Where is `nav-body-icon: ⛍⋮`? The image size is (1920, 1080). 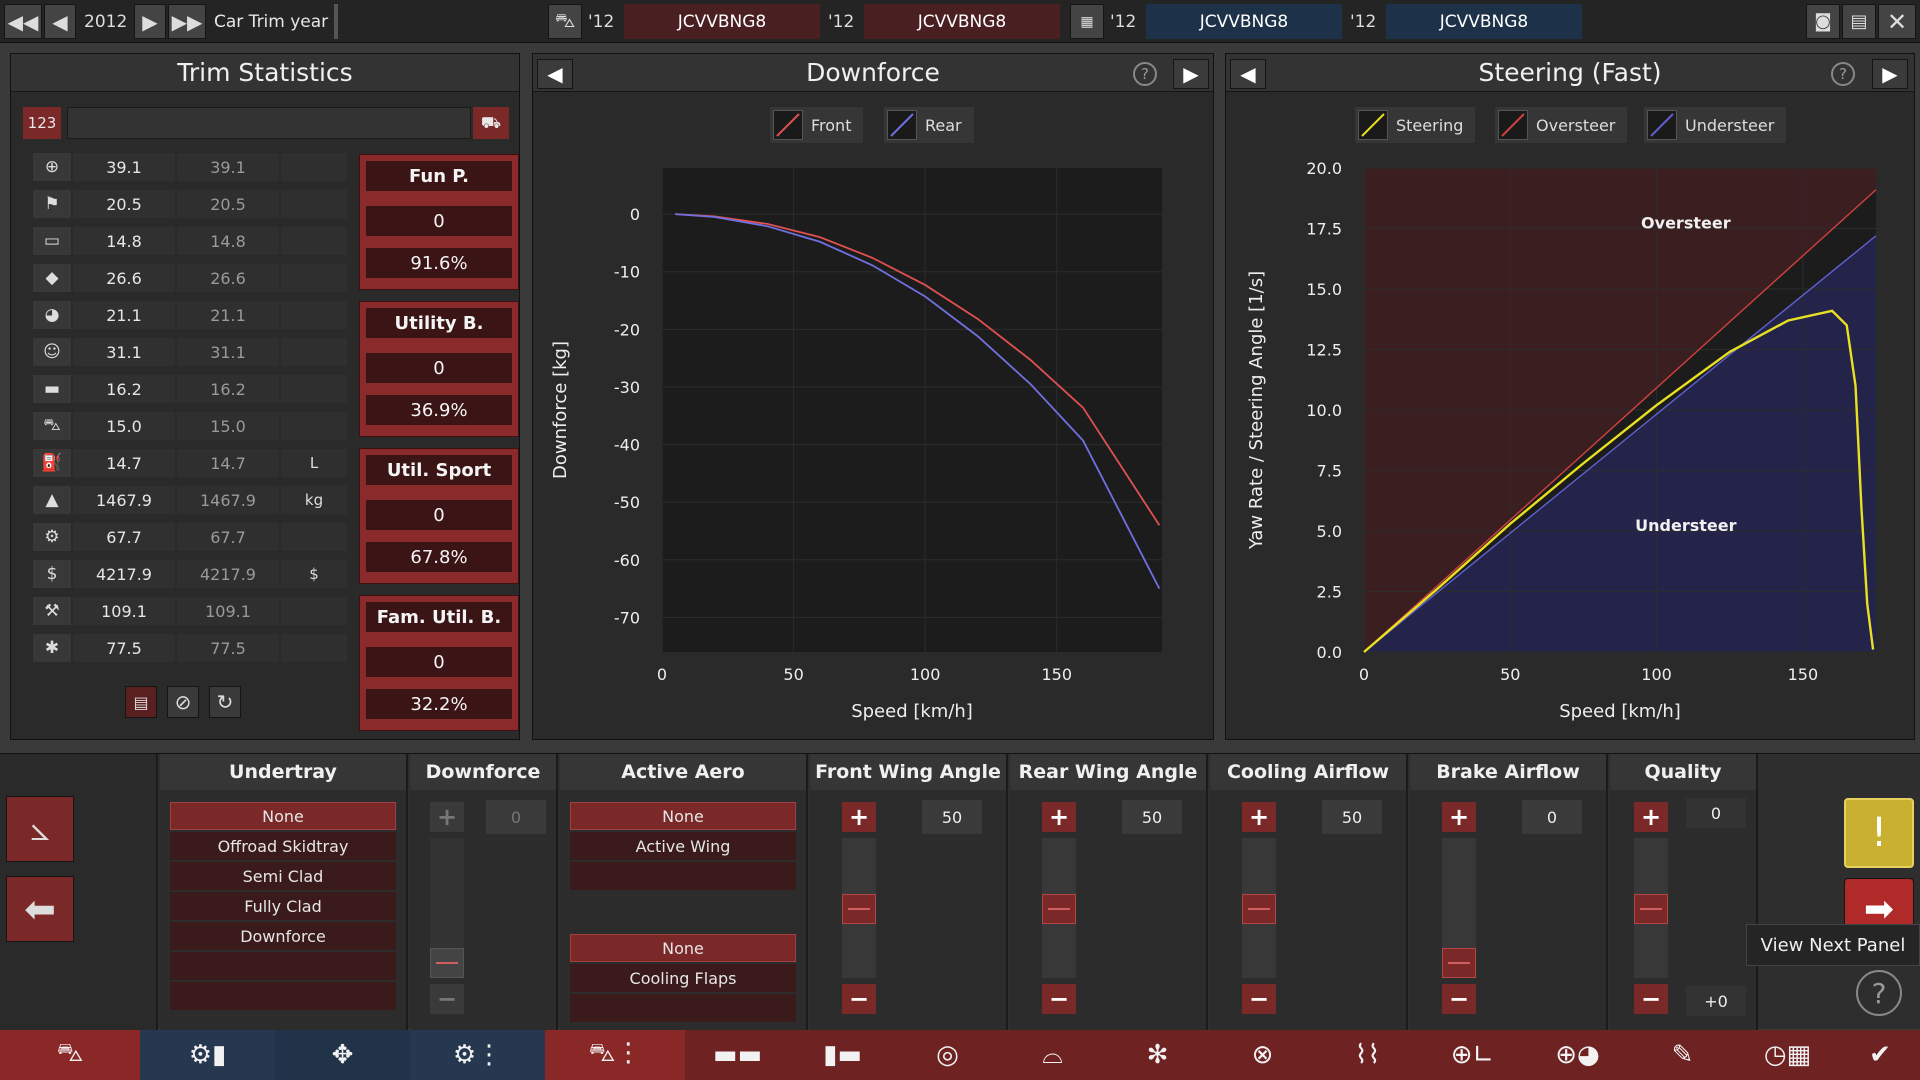
nav-body-icon: ⛍⋮ is located at coordinates (615, 1055).